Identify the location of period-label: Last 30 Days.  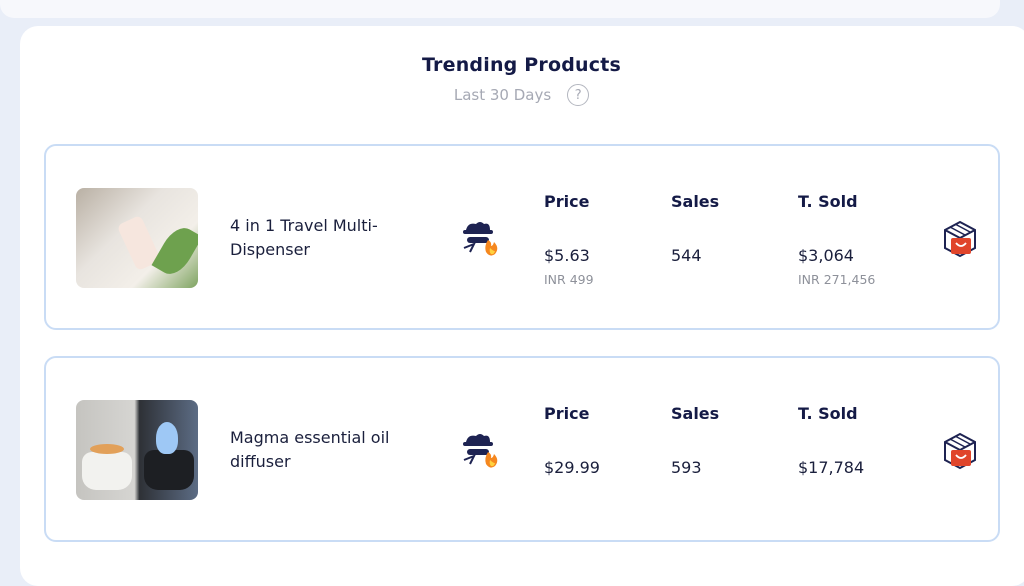
(502, 95).